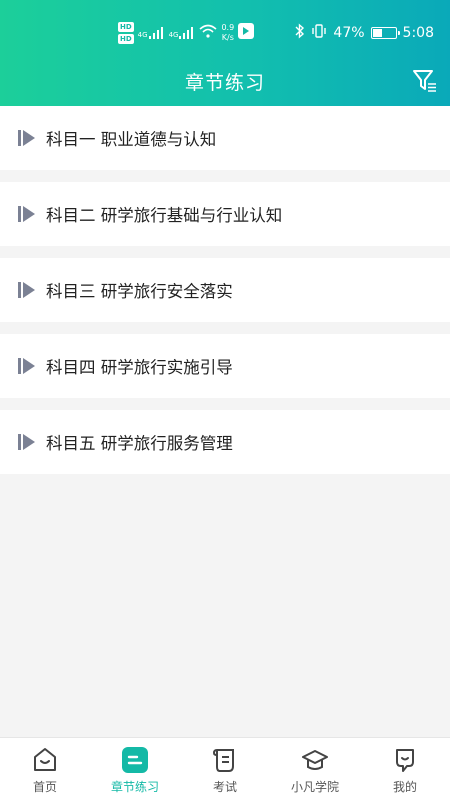 This screenshot has width=450, height=800. I want to click on battery-percent: 47%, so click(349, 33).